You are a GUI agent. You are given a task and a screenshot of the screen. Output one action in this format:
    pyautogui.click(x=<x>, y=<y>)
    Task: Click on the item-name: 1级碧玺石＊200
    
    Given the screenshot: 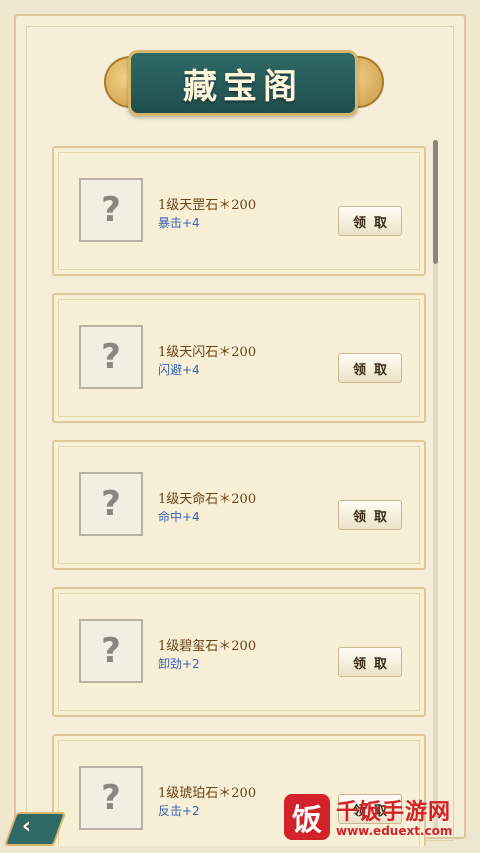 What is the action you would take?
    pyautogui.click(x=207, y=646)
    